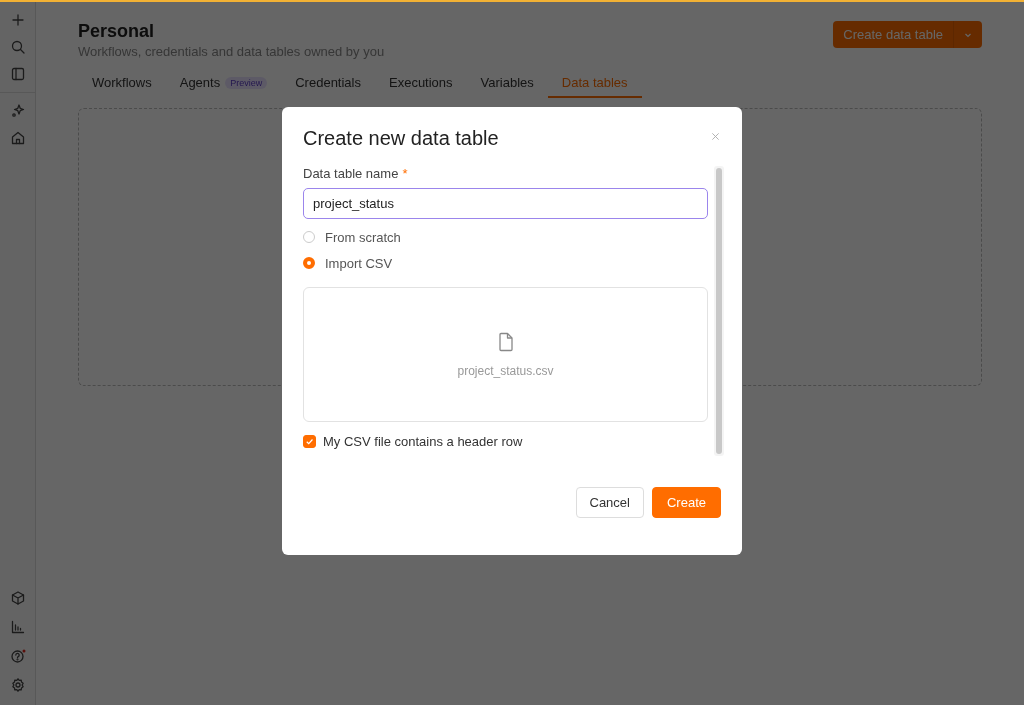 The width and height of the screenshot is (1024, 705). I want to click on cube-icon, so click(17, 598).